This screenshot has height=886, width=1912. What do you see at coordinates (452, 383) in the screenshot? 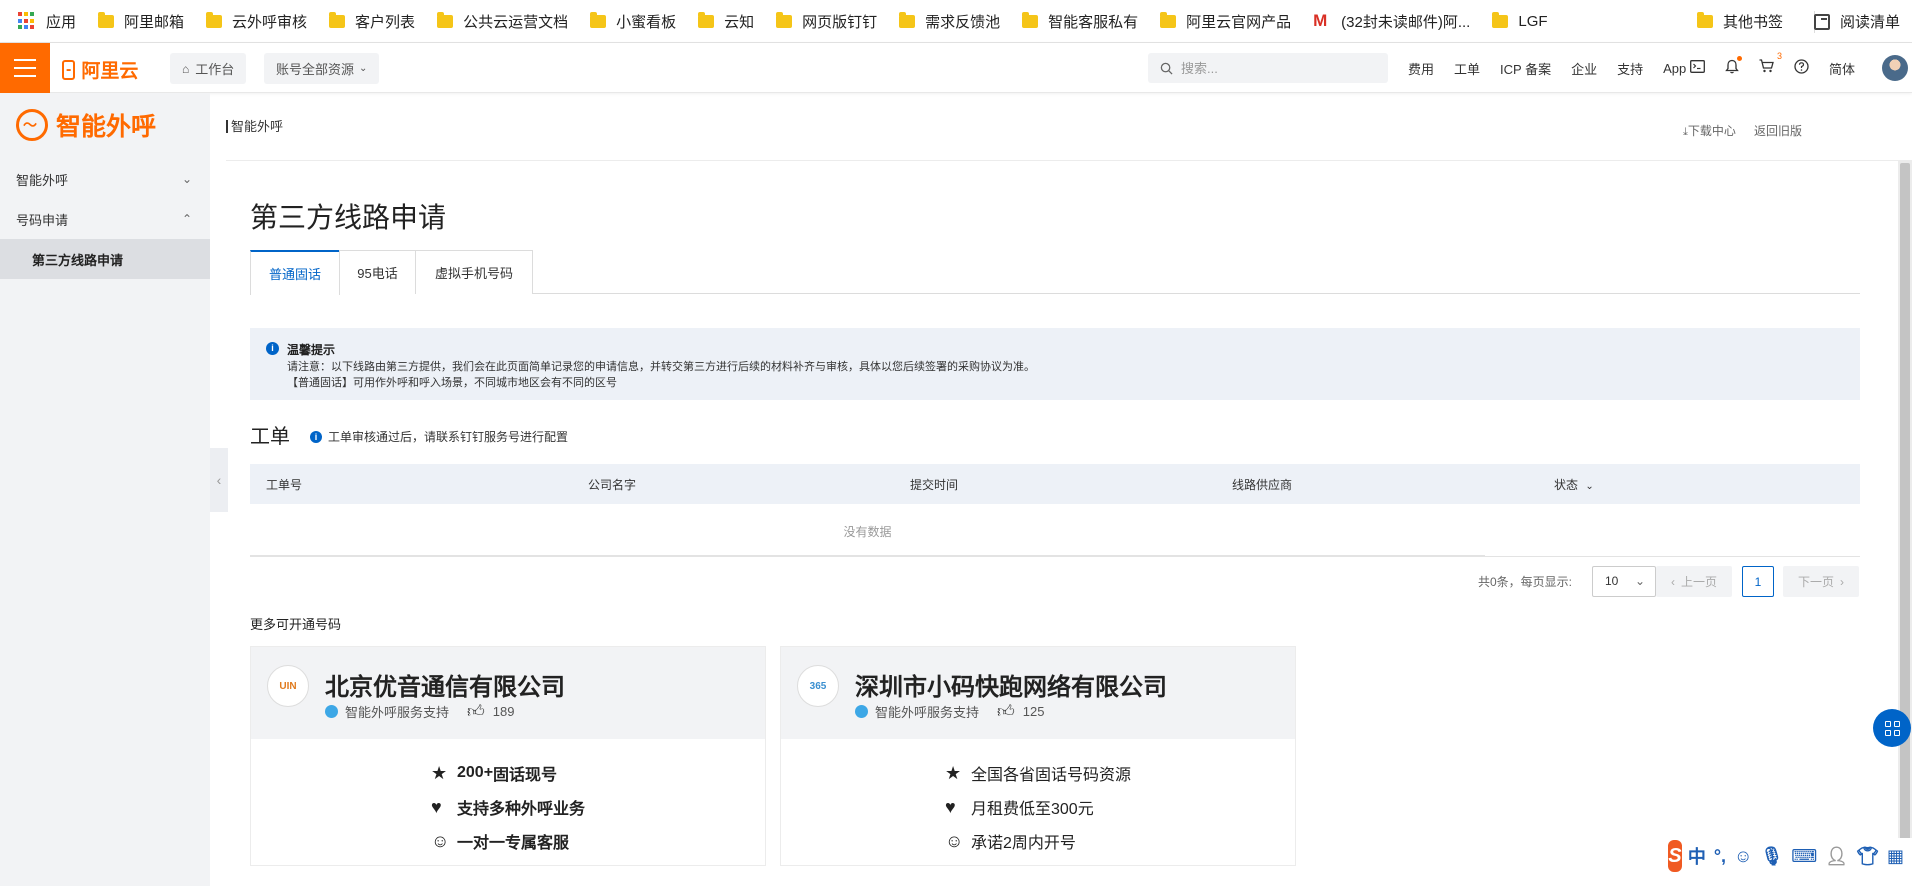
I see `notice-line: 【普通固话】可用作外呼和呼入场景，不同城市地区会有不同的区号` at bounding box center [452, 383].